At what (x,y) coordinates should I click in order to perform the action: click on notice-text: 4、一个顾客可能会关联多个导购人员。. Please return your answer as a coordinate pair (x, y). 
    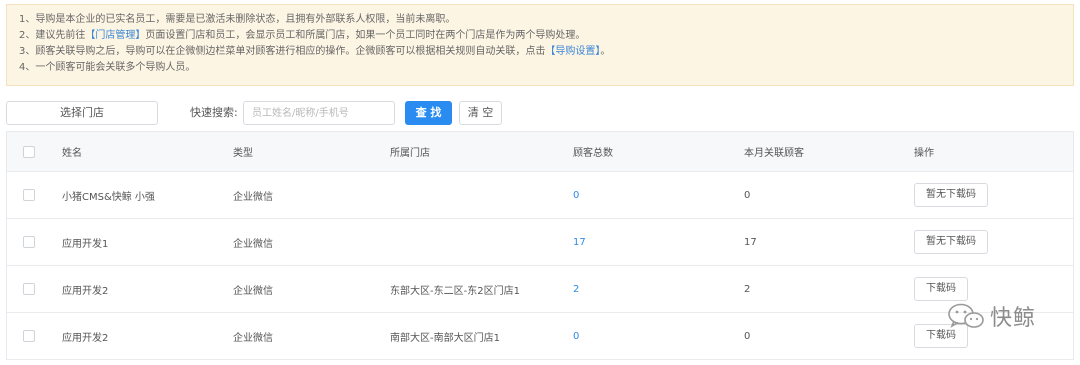
    Looking at the image, I should click on (107, 67).